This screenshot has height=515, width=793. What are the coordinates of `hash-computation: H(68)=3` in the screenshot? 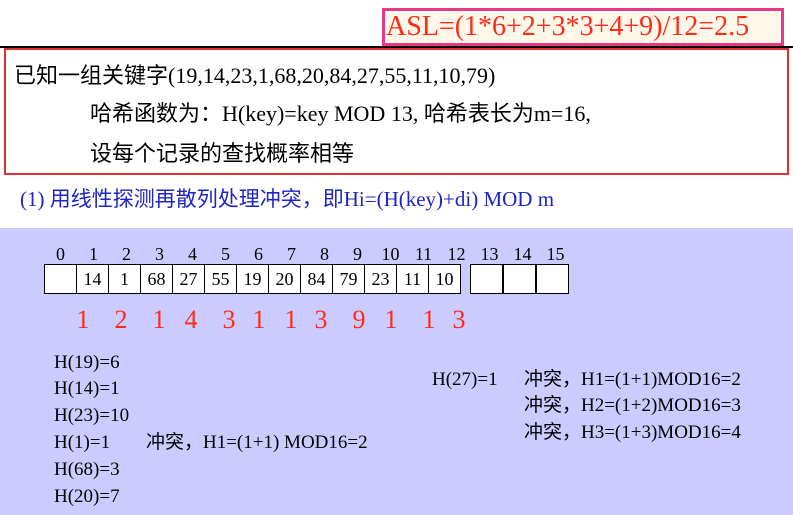 It's located at (87, 469).